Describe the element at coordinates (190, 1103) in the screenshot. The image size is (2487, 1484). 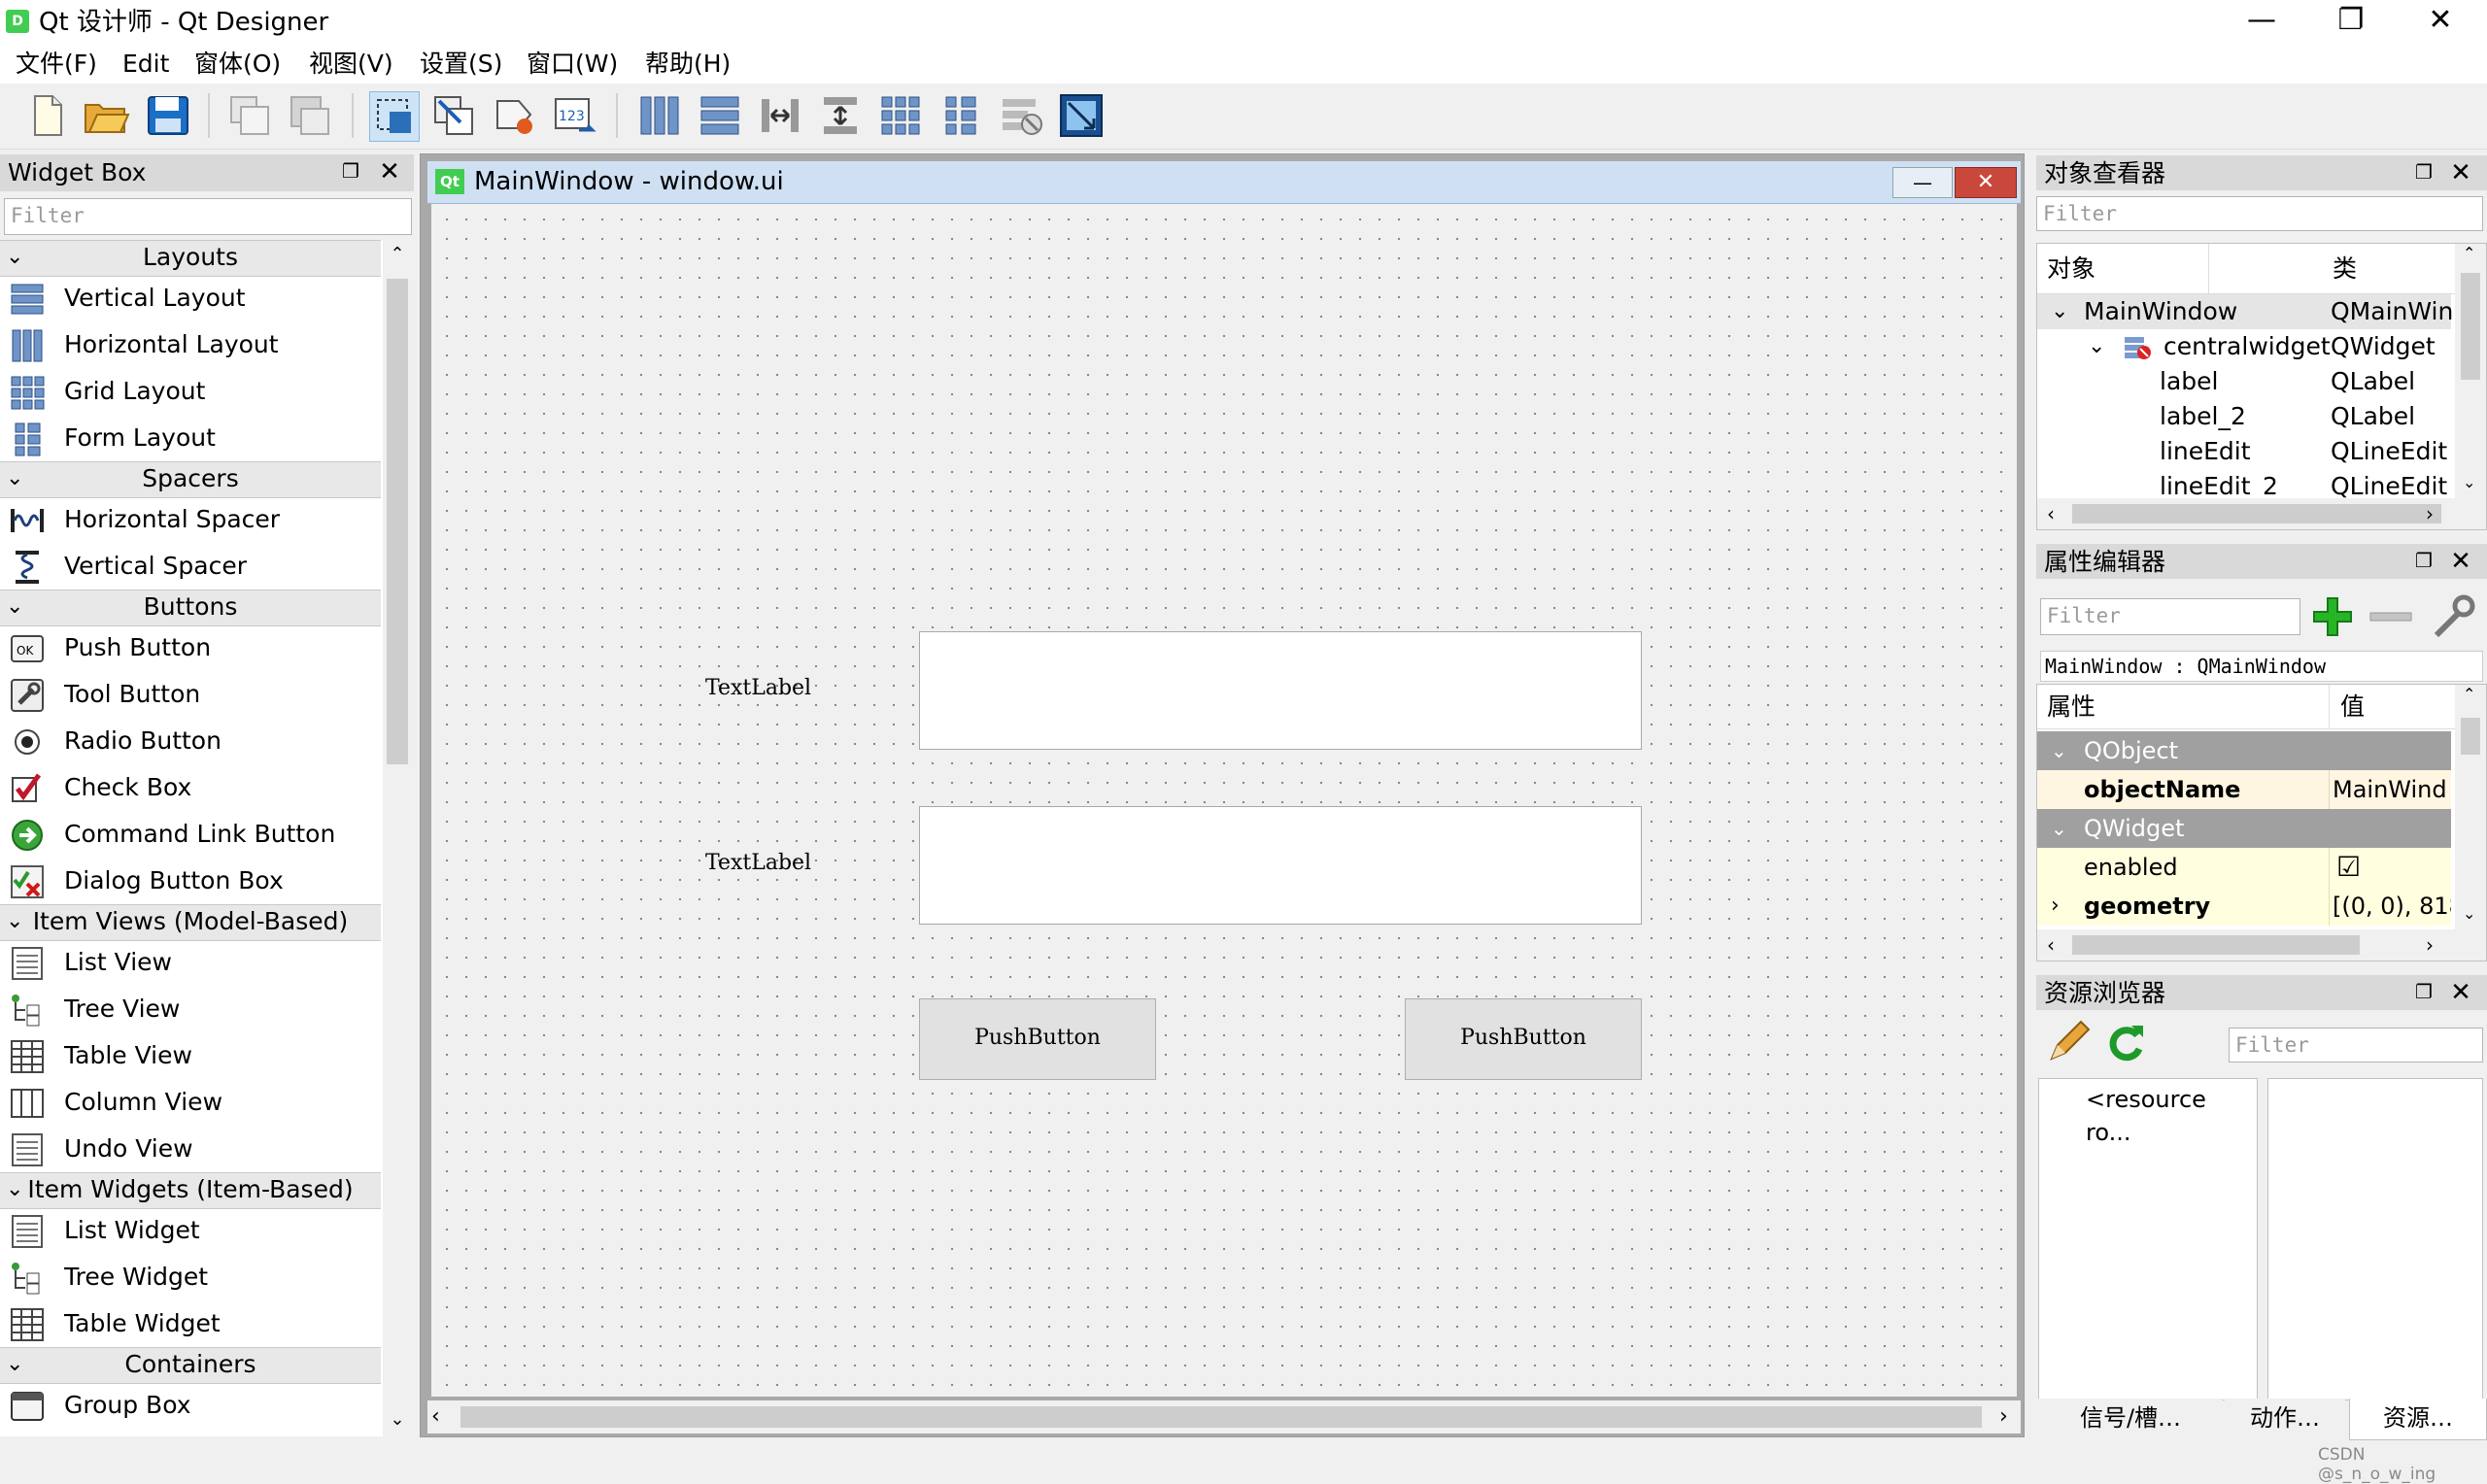
I see `widget-item-column-view: Column View` at that location.